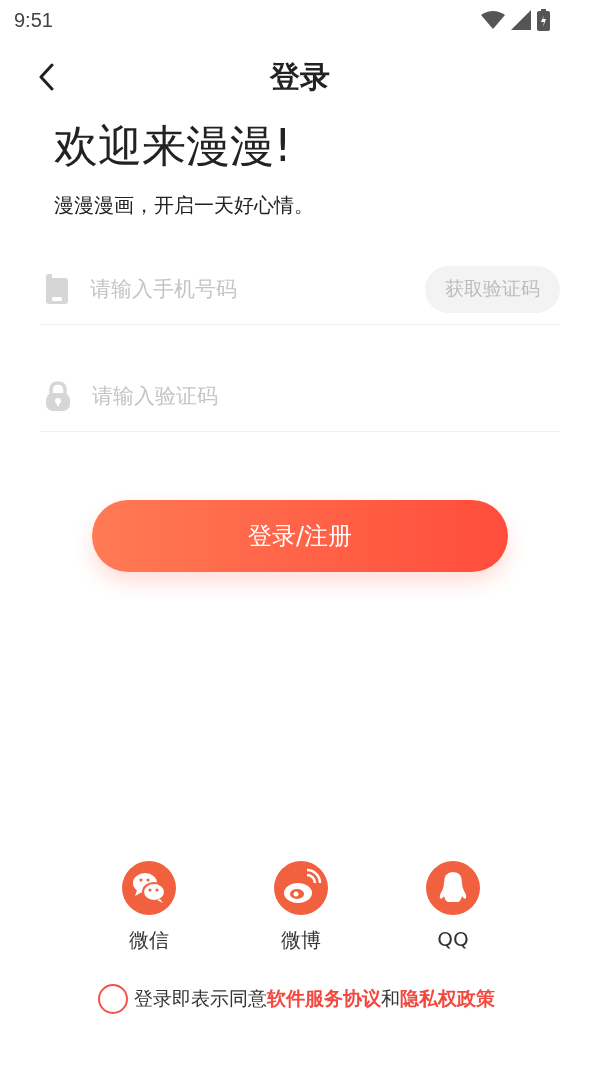 The width and height of the screenshot is (600, 1066). I want to click on page-title: 登录, so click(300, 76).